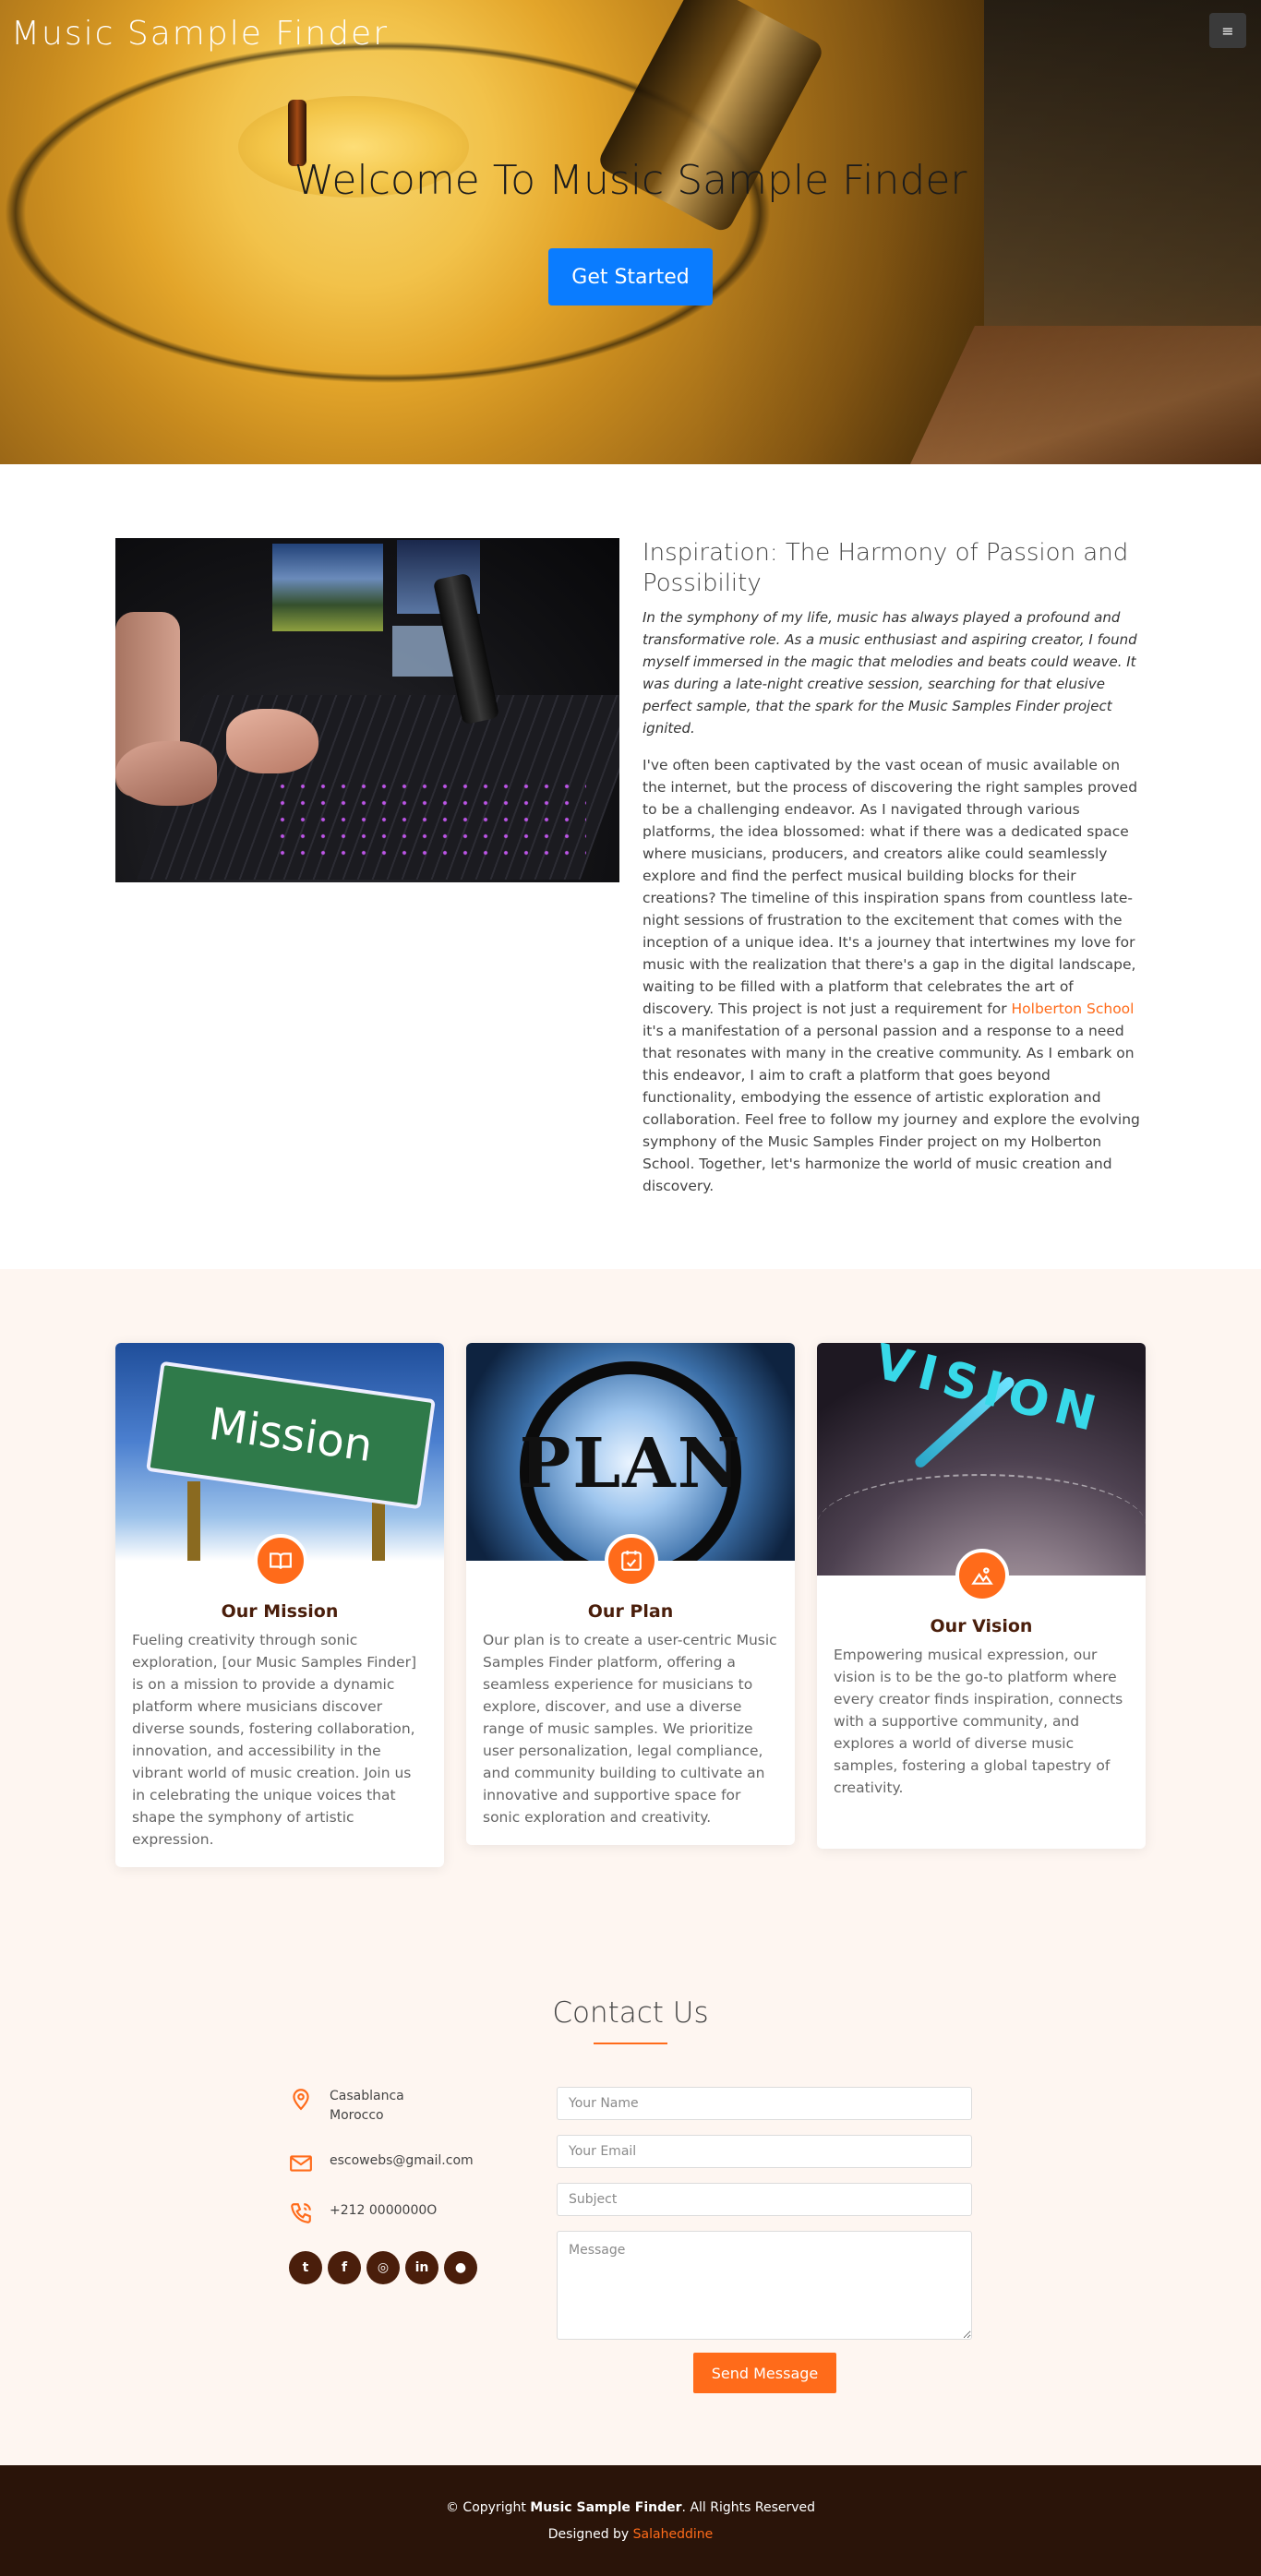  I want to click on studio-image, so click(367, 710).